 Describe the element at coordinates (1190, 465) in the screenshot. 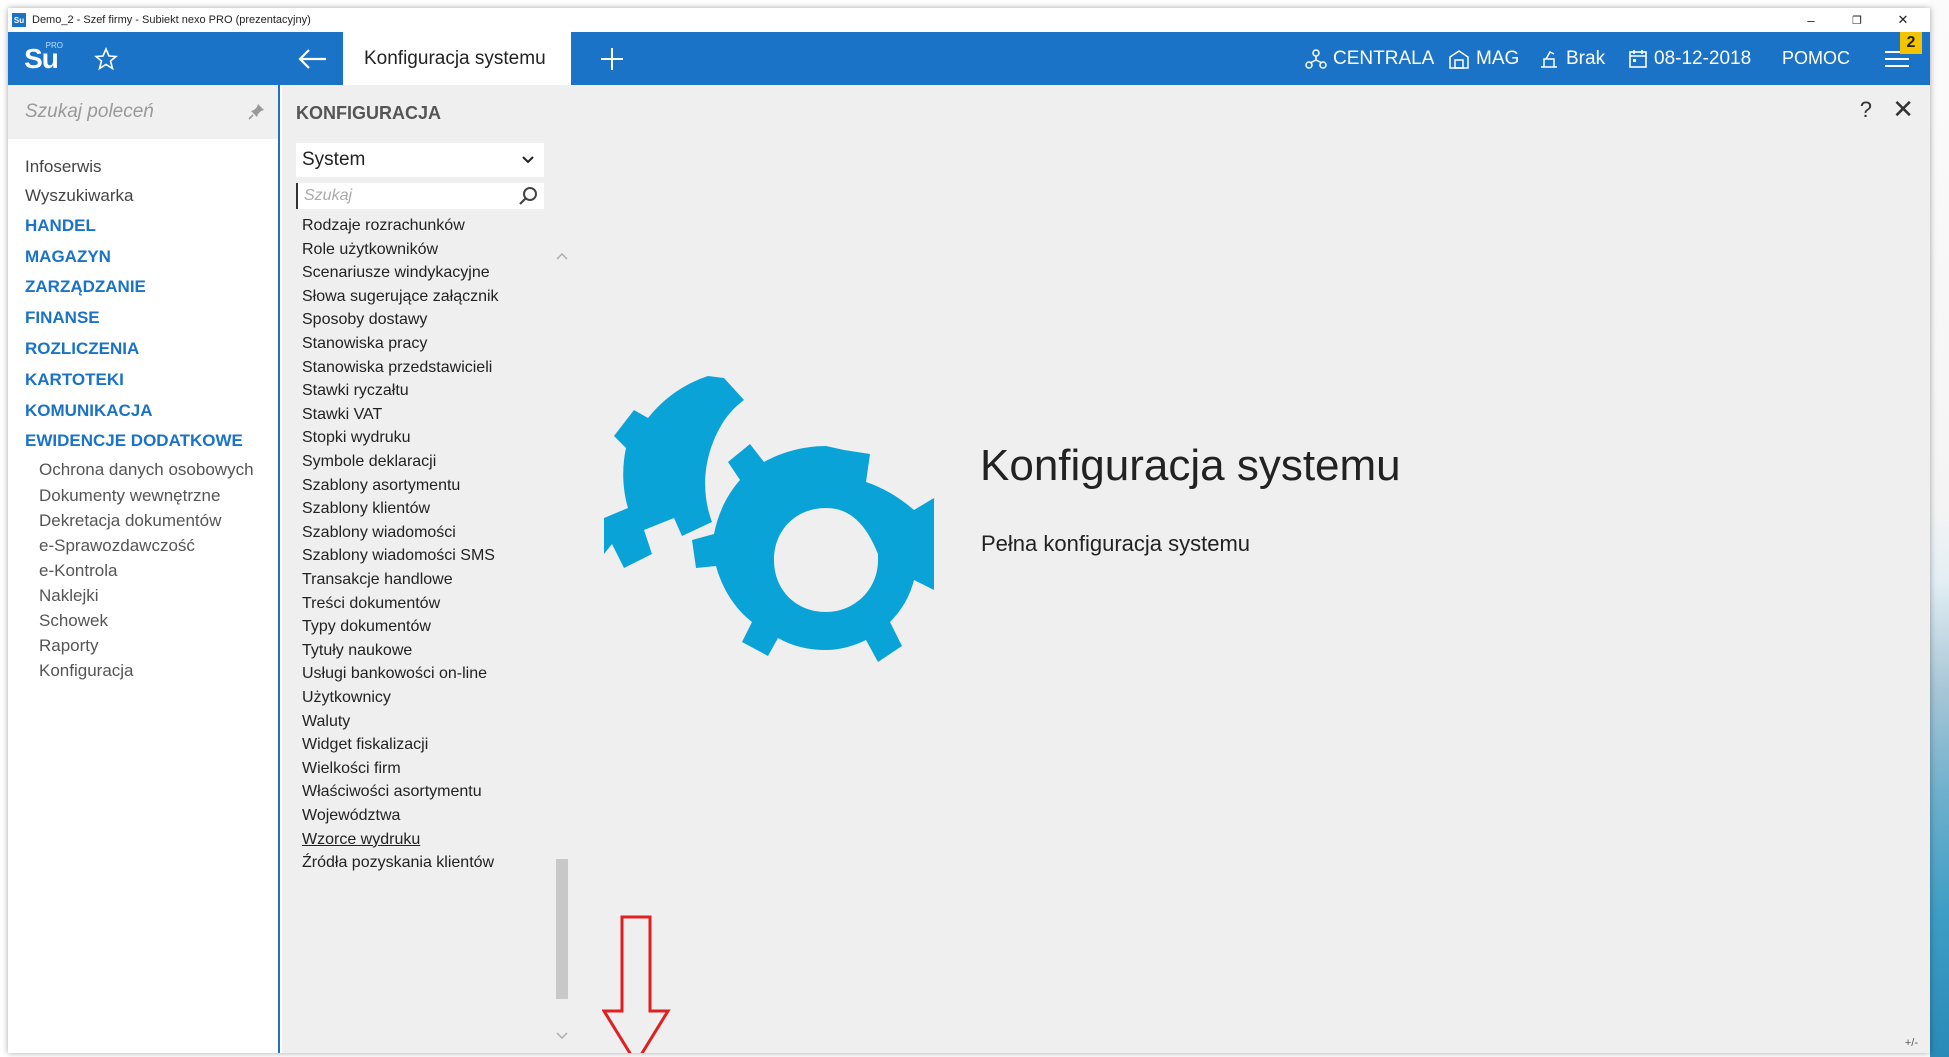

I see `hero-title: Konfiguracja systemu` at that location.